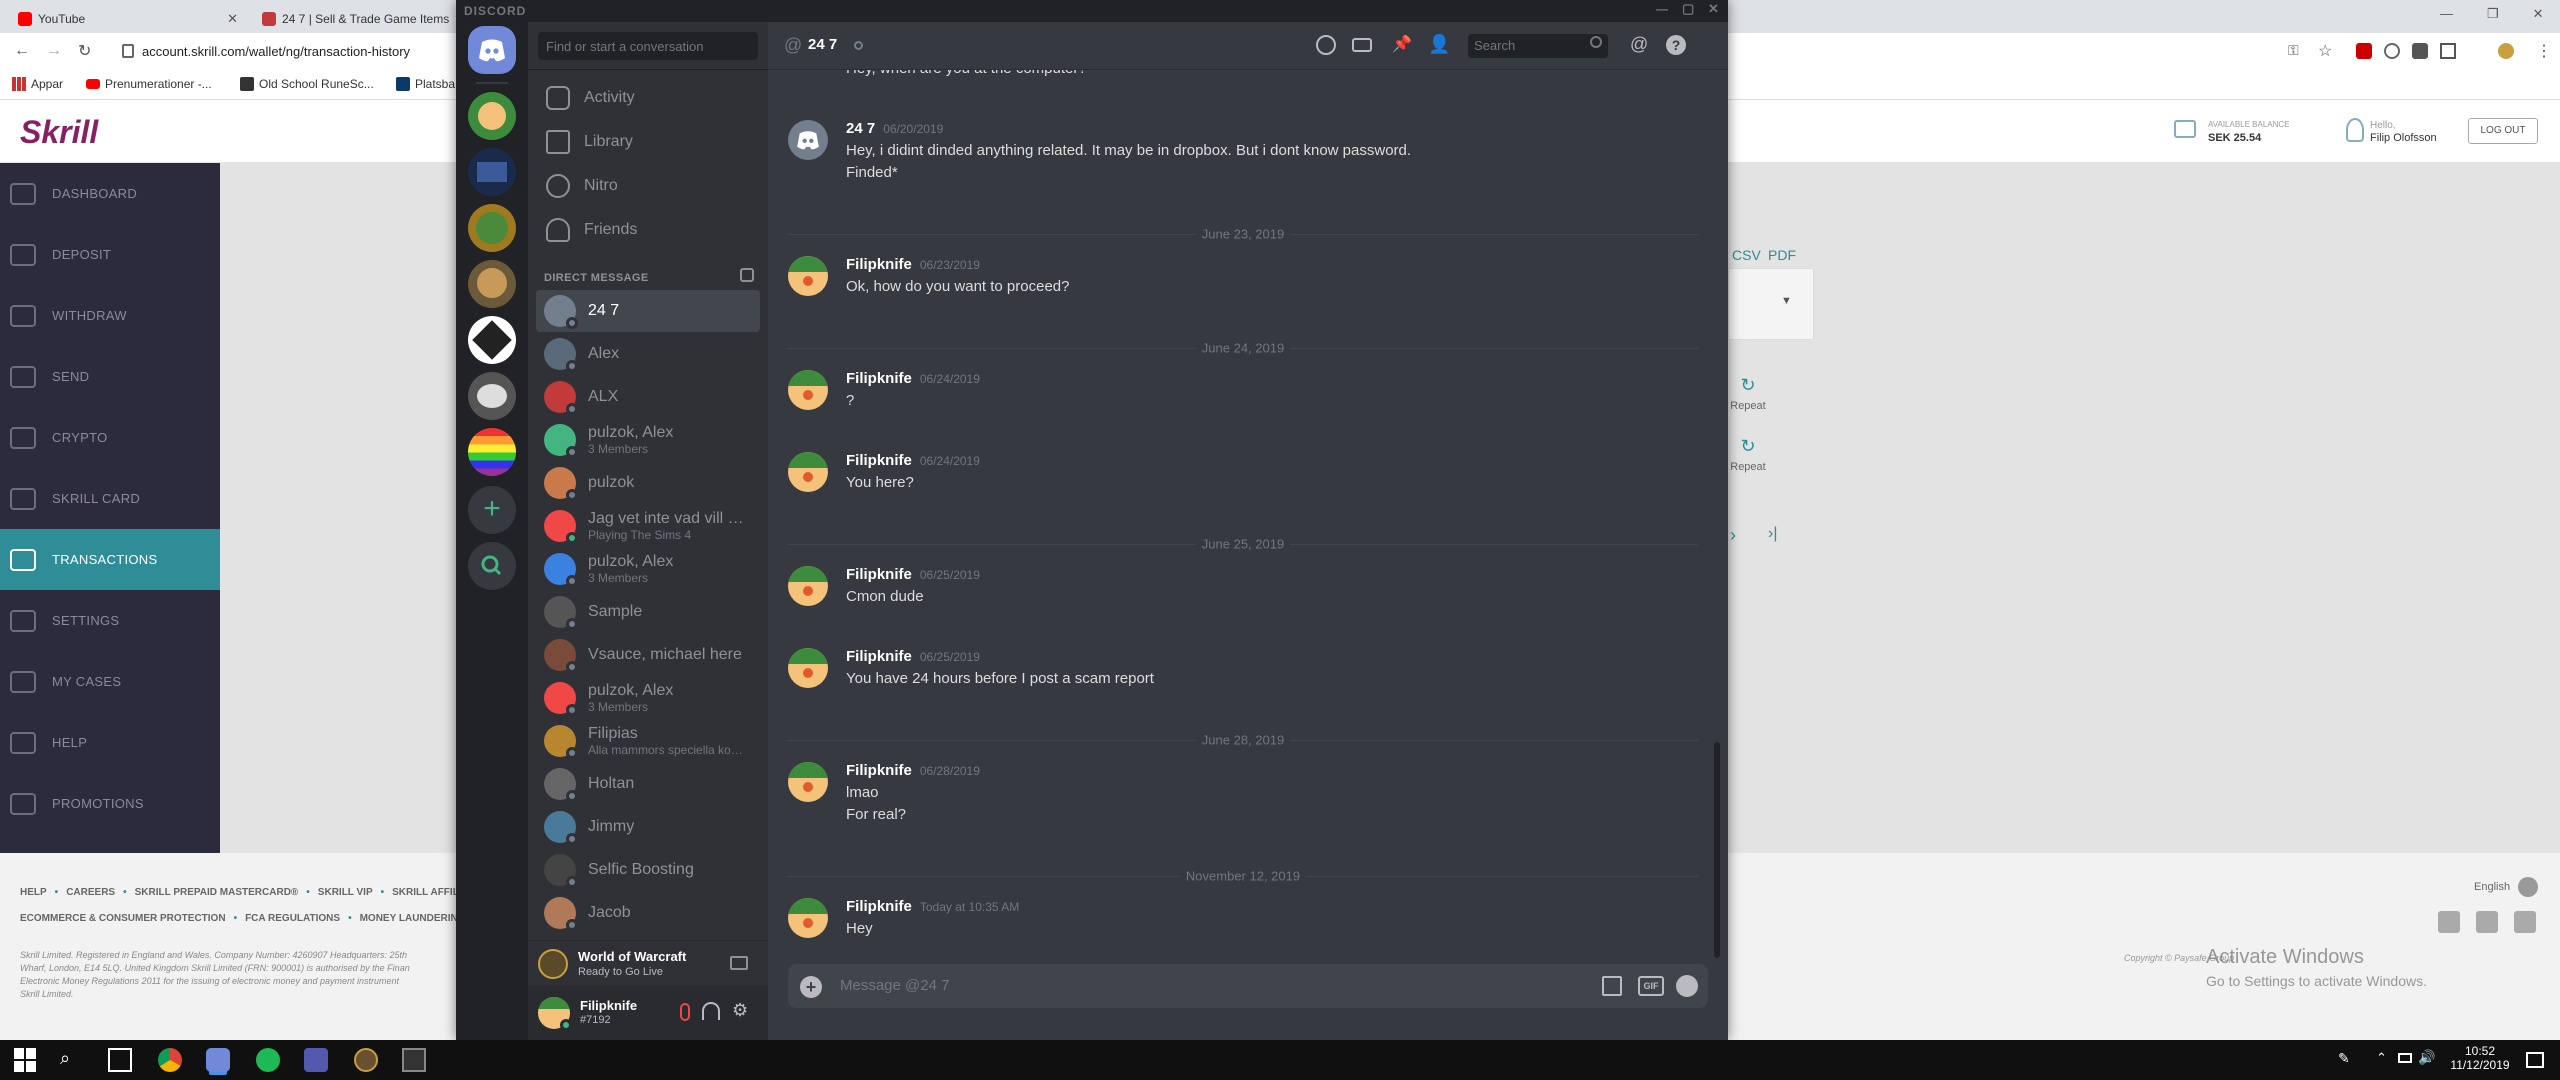 This screenshot has width=2560, height=1080. What do you see at coordinates (492, 566) in the screenshot?
I see `explore-servers-button` at bounding box center [492, 566].